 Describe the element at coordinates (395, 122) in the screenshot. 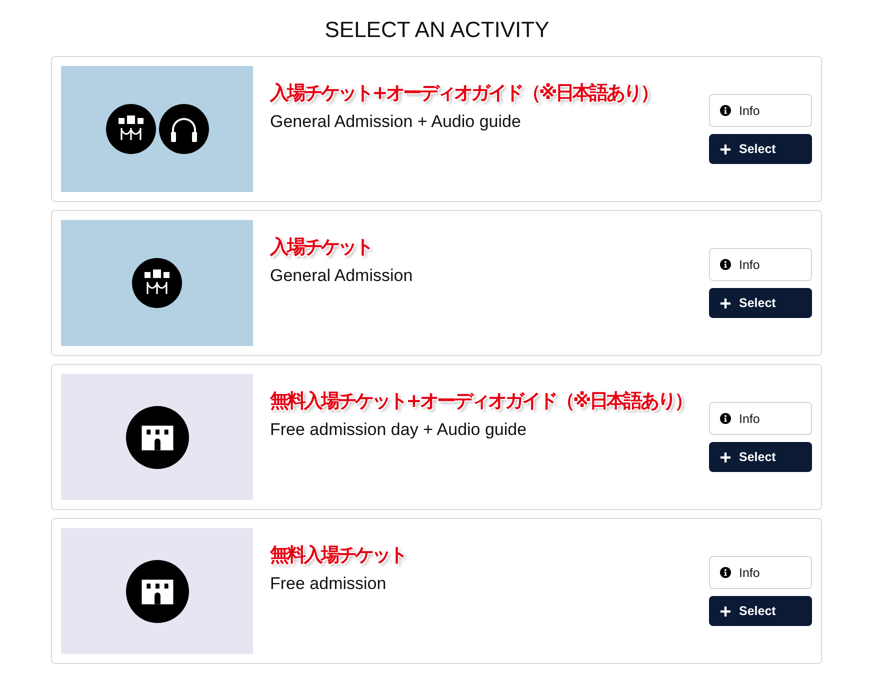

I see `activity-name: General Admission + Audio guide` at that location.